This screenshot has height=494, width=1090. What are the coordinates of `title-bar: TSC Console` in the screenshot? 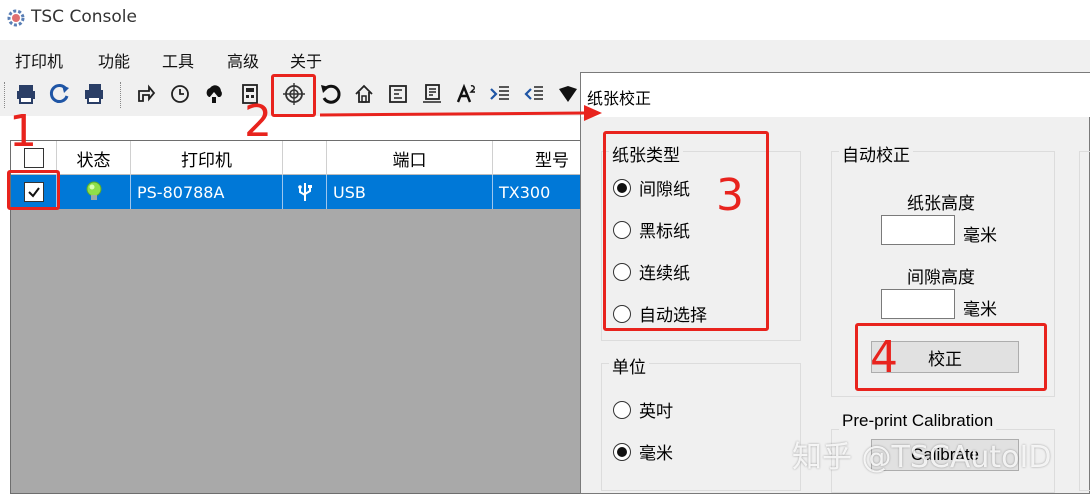 It's located at (545, 19).